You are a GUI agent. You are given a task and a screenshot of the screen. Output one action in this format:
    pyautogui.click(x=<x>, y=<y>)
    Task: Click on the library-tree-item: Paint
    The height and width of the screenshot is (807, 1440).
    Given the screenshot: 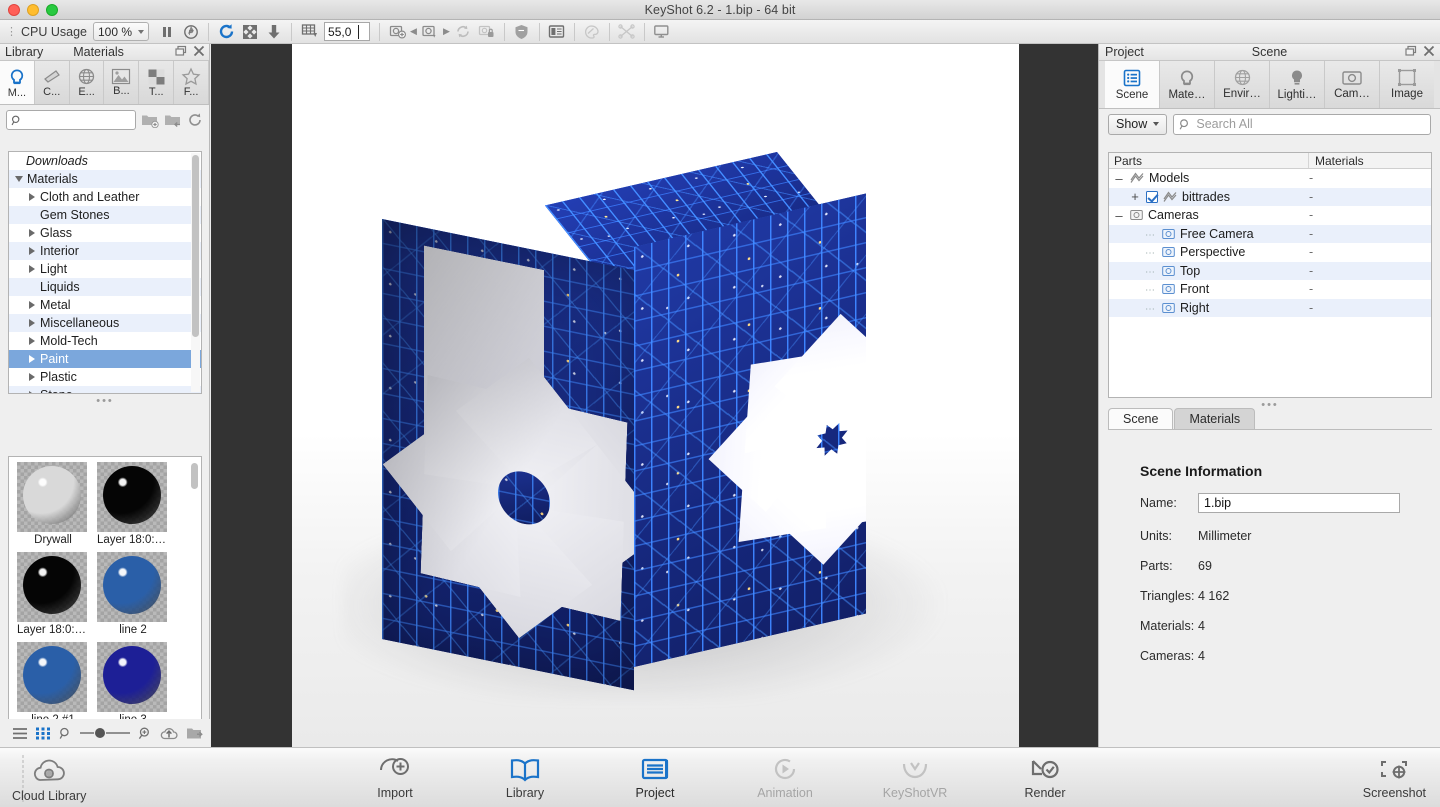 What is the action you would take?
    pyautogui.click(x=105, y=359)
    